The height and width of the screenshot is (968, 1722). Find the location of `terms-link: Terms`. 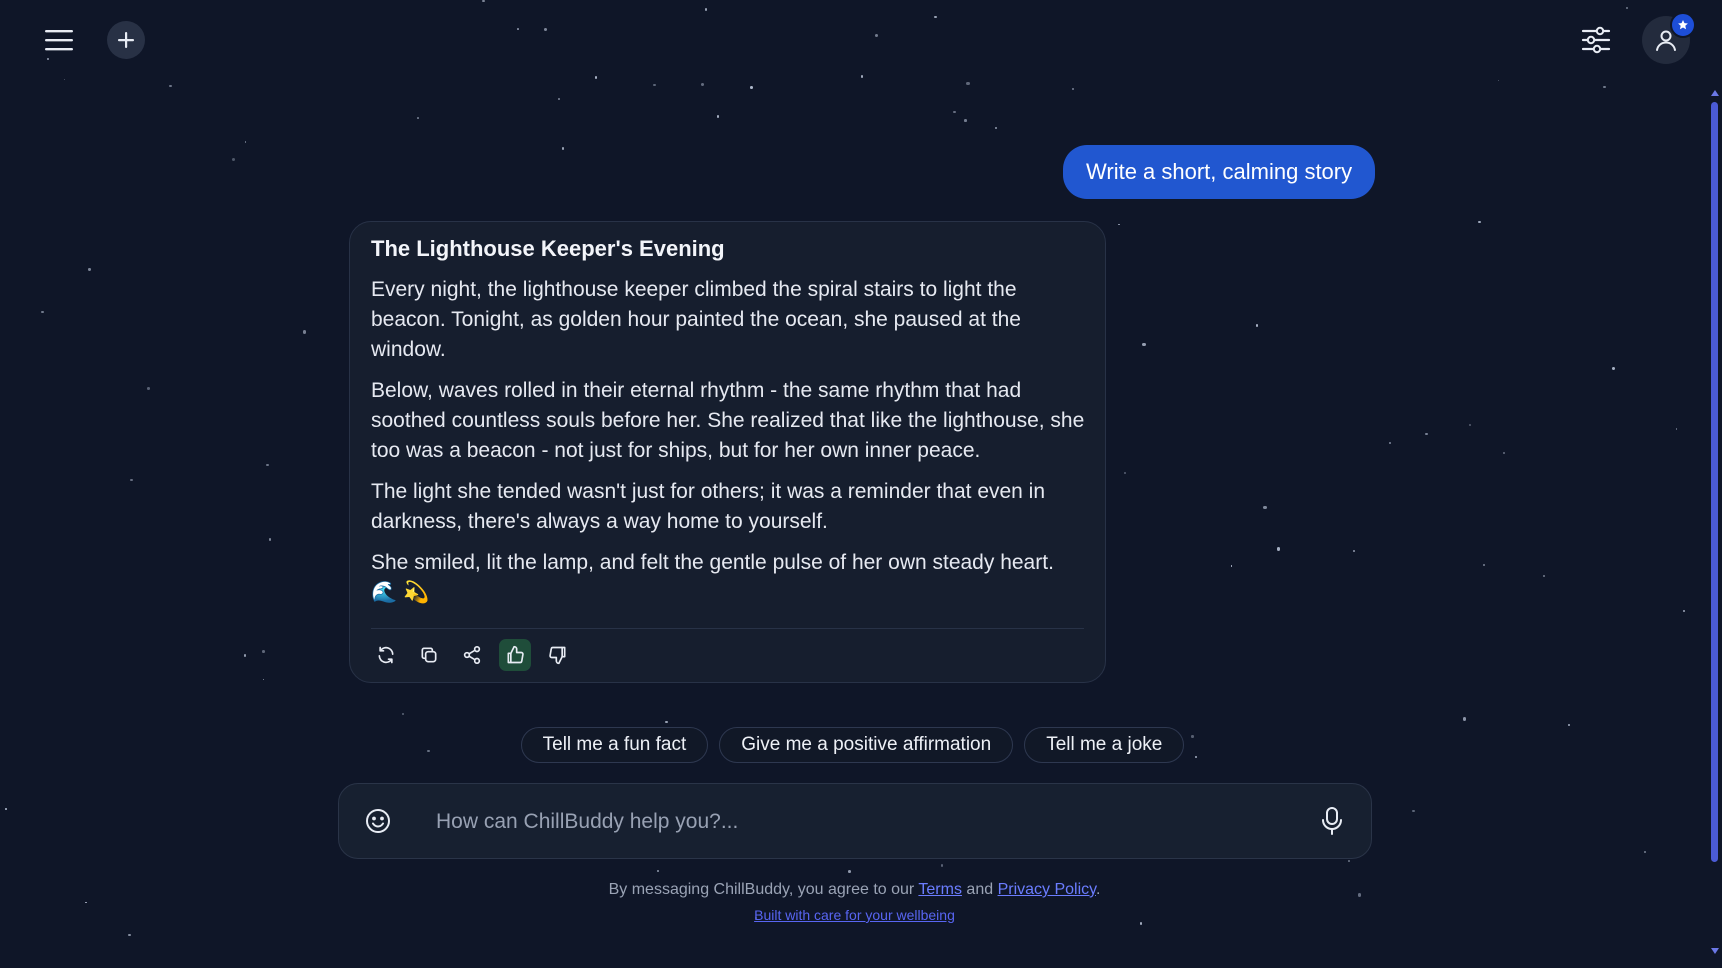

terms-link: Terms is located at coordinates (940, 889).